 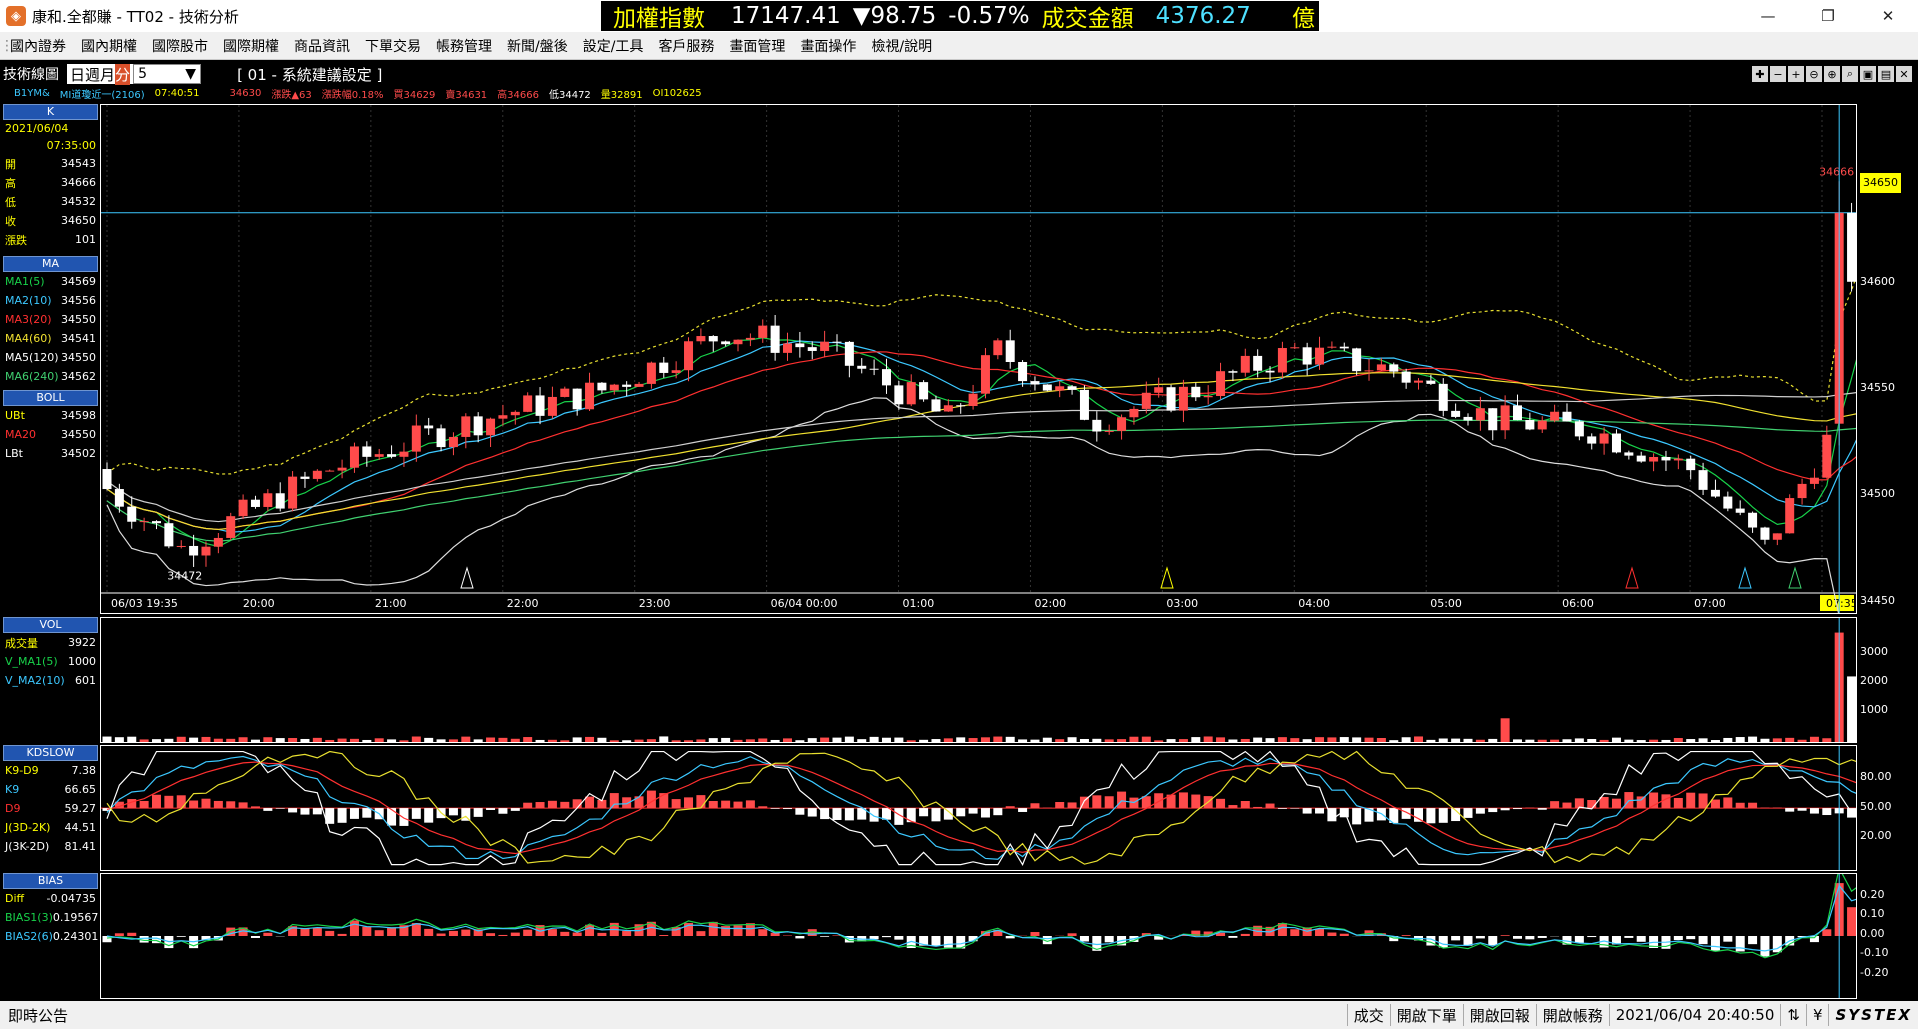 I want to click on bias-chart-pane, so click(x=984, y=932).